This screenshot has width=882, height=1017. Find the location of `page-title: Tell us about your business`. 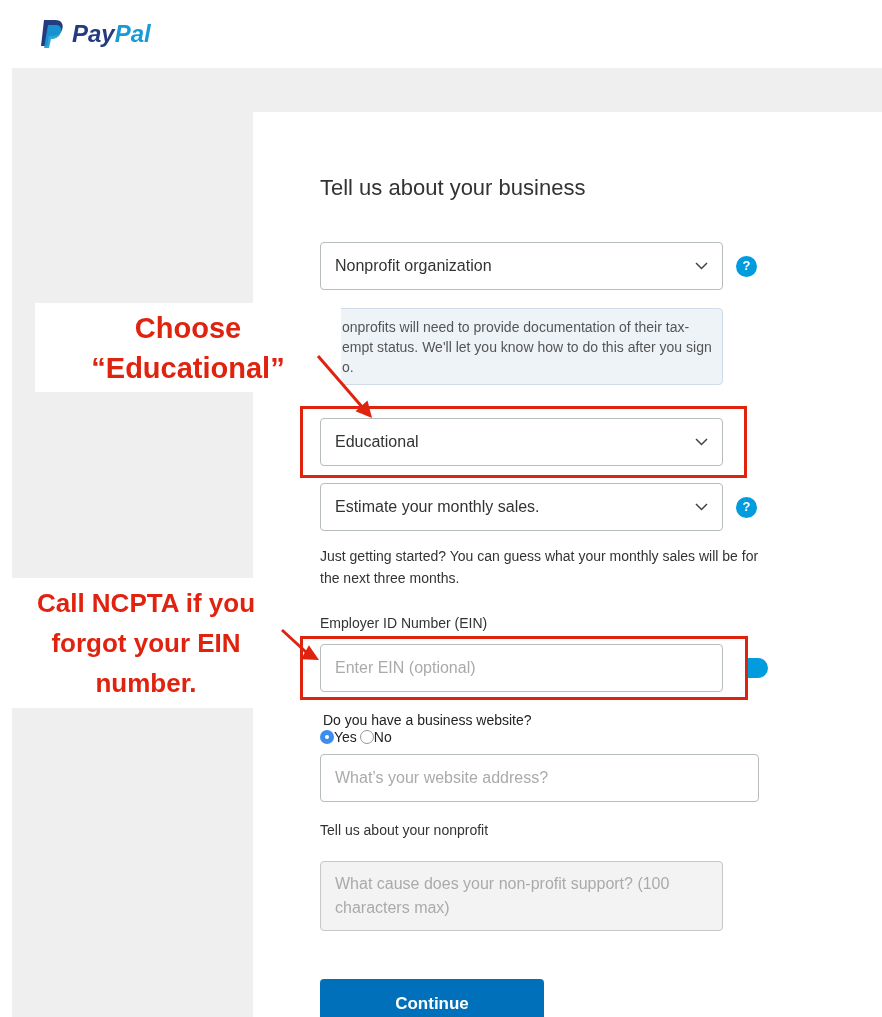

page-title: Tell us about your business is located at coordinates (453, 188).